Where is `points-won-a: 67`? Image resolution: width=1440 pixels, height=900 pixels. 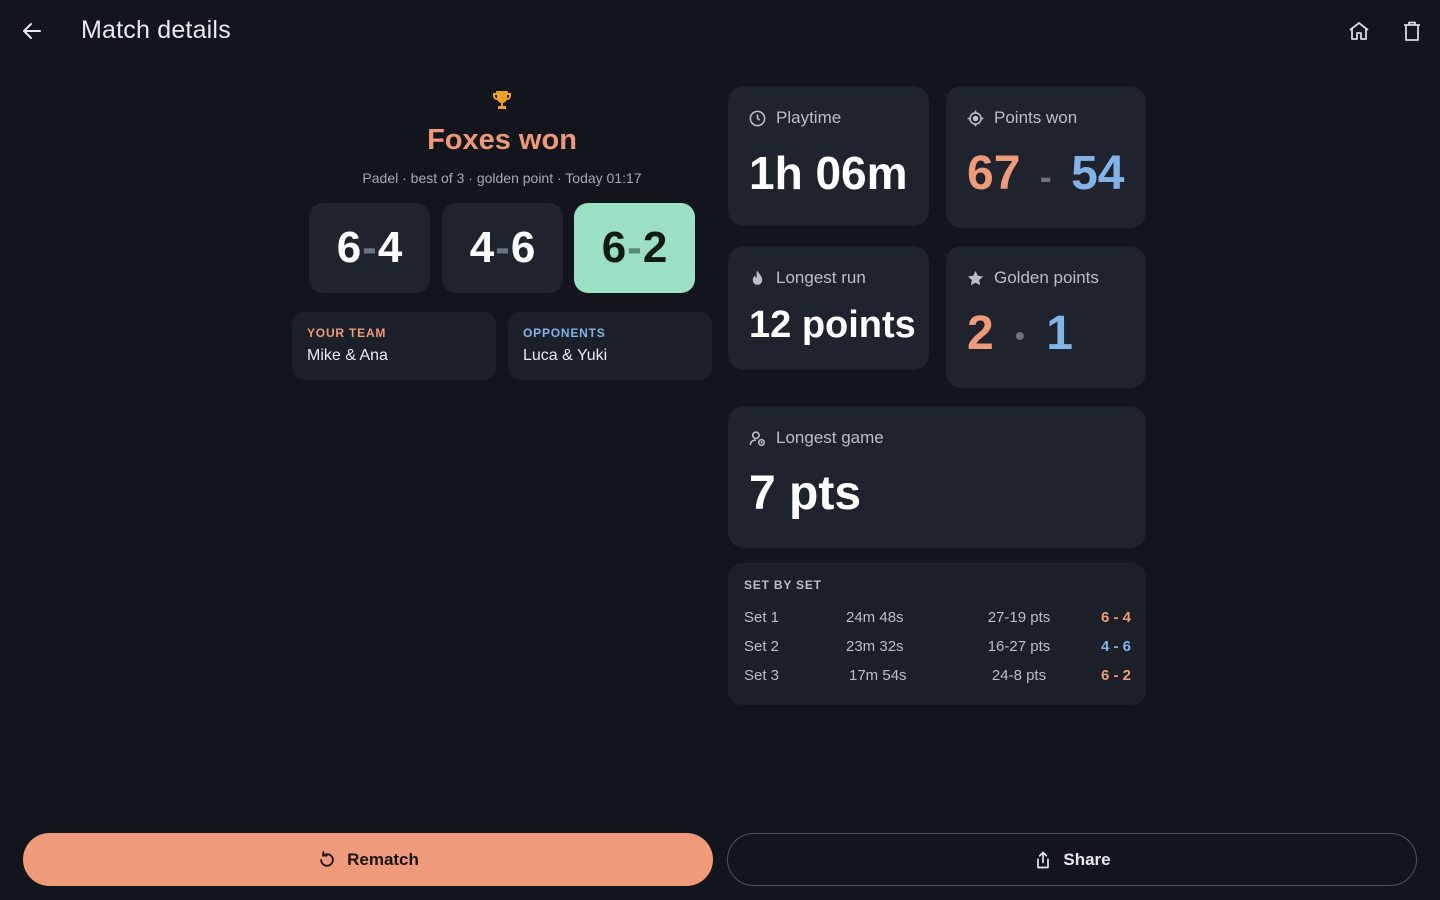 points-won-a: 67 is located at coordinates (994, 173).